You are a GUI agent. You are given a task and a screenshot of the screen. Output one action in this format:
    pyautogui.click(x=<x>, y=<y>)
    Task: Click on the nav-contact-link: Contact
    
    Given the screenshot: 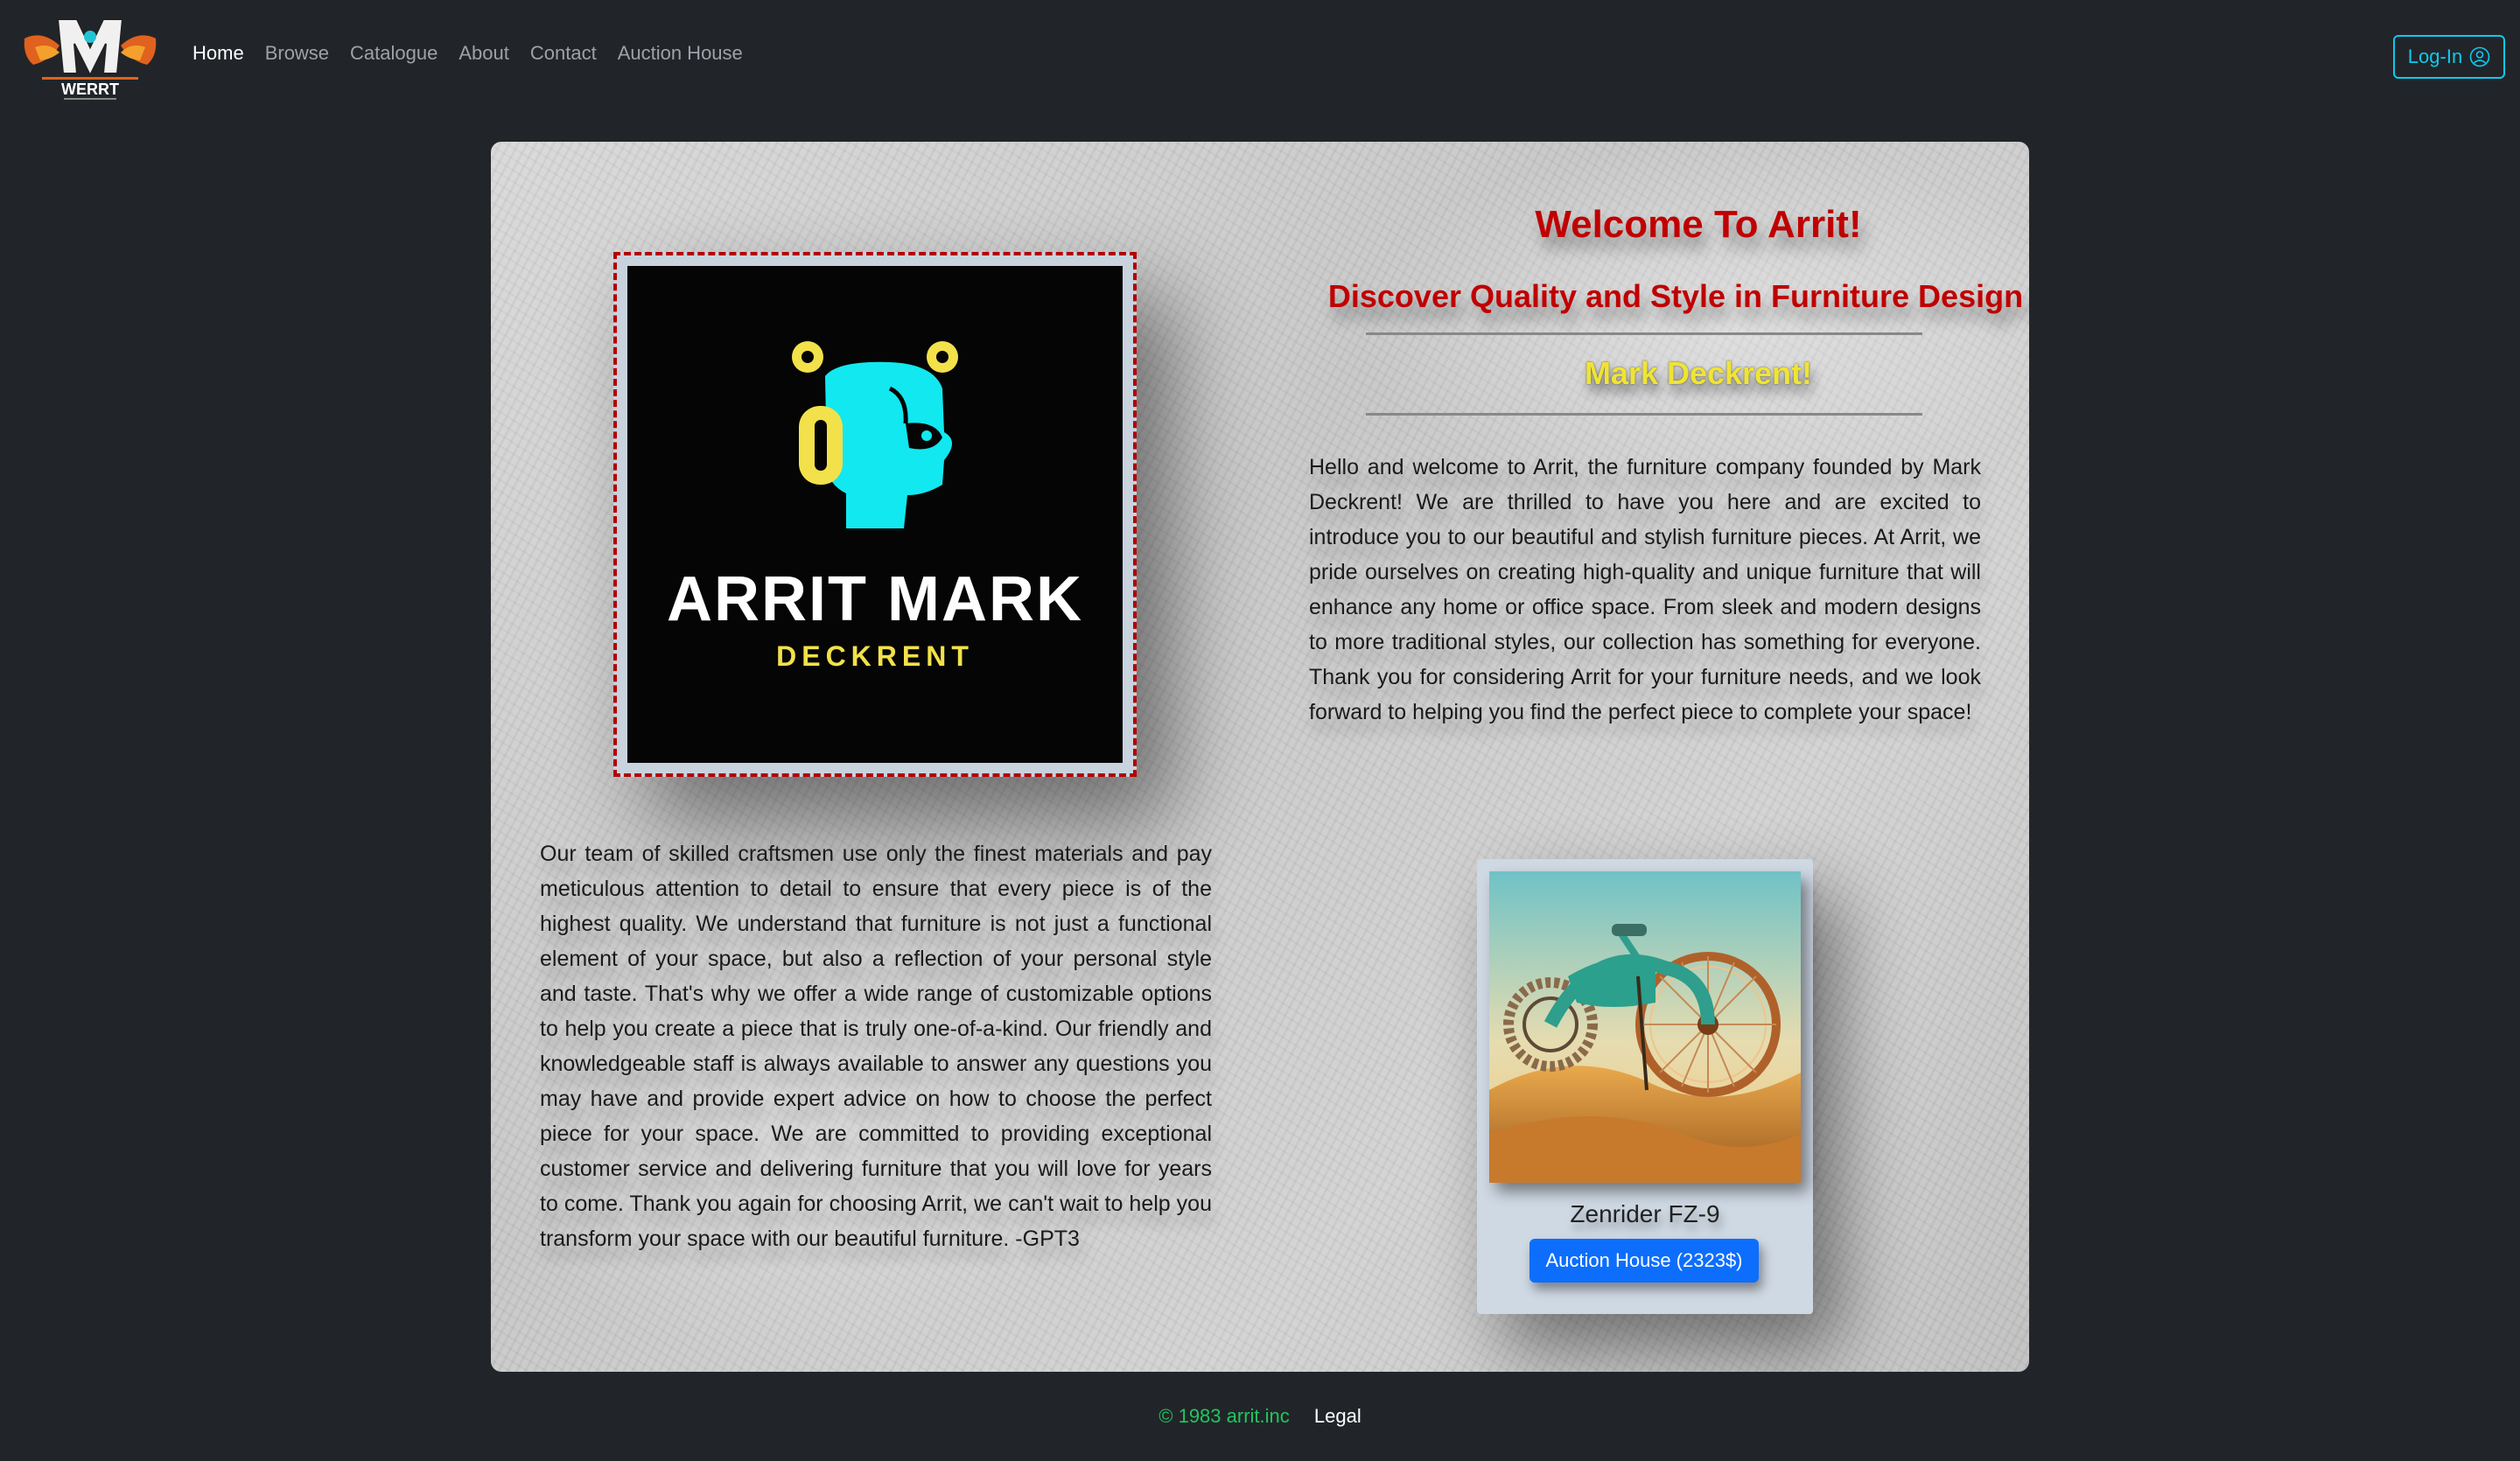 What is the action you would take?
    pyautogui.click(x=563, y=53)
    